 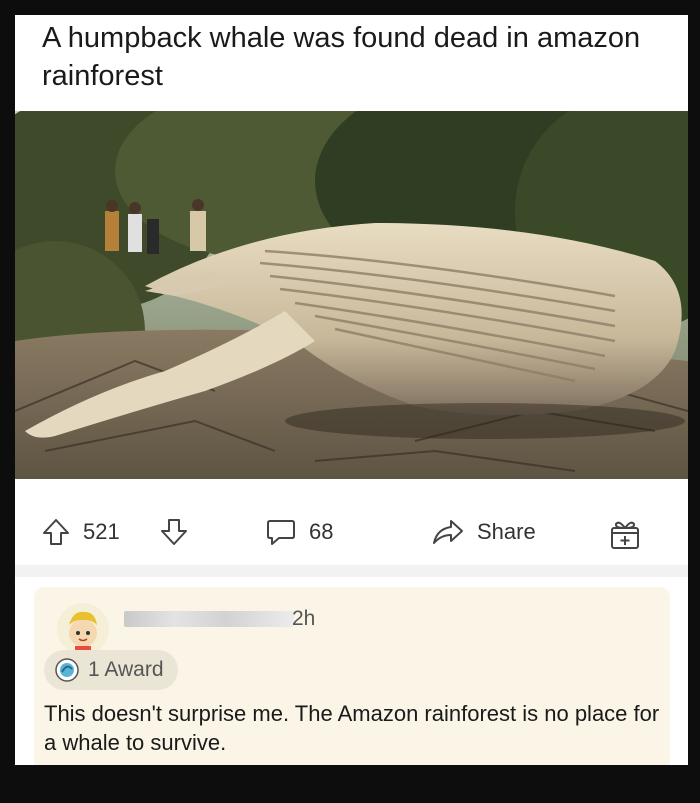 I want to click on award-button, so click(x=625, y=534).